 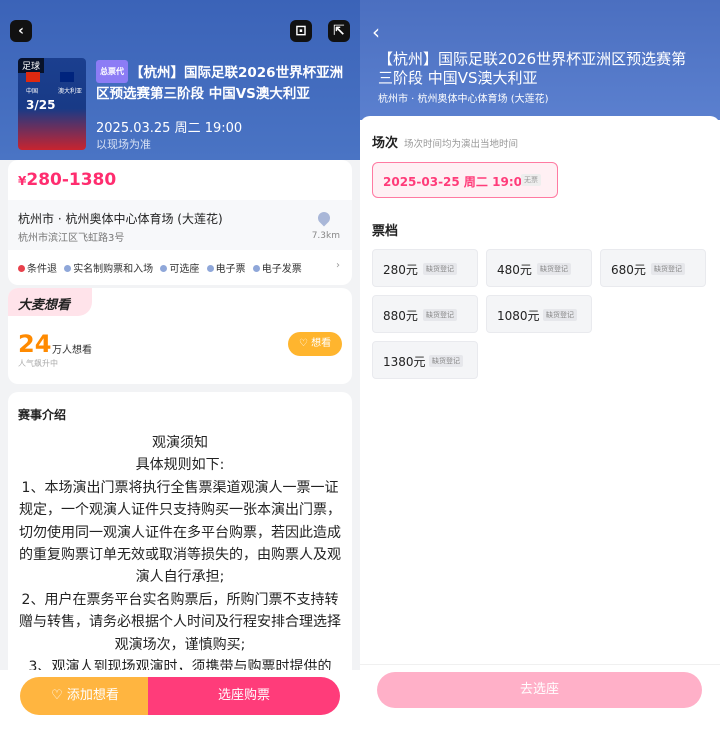 What do you see at coordinates (531, 180) in the screenshot?
I see `session-tag: 无票` at bounding box center [531, 180].